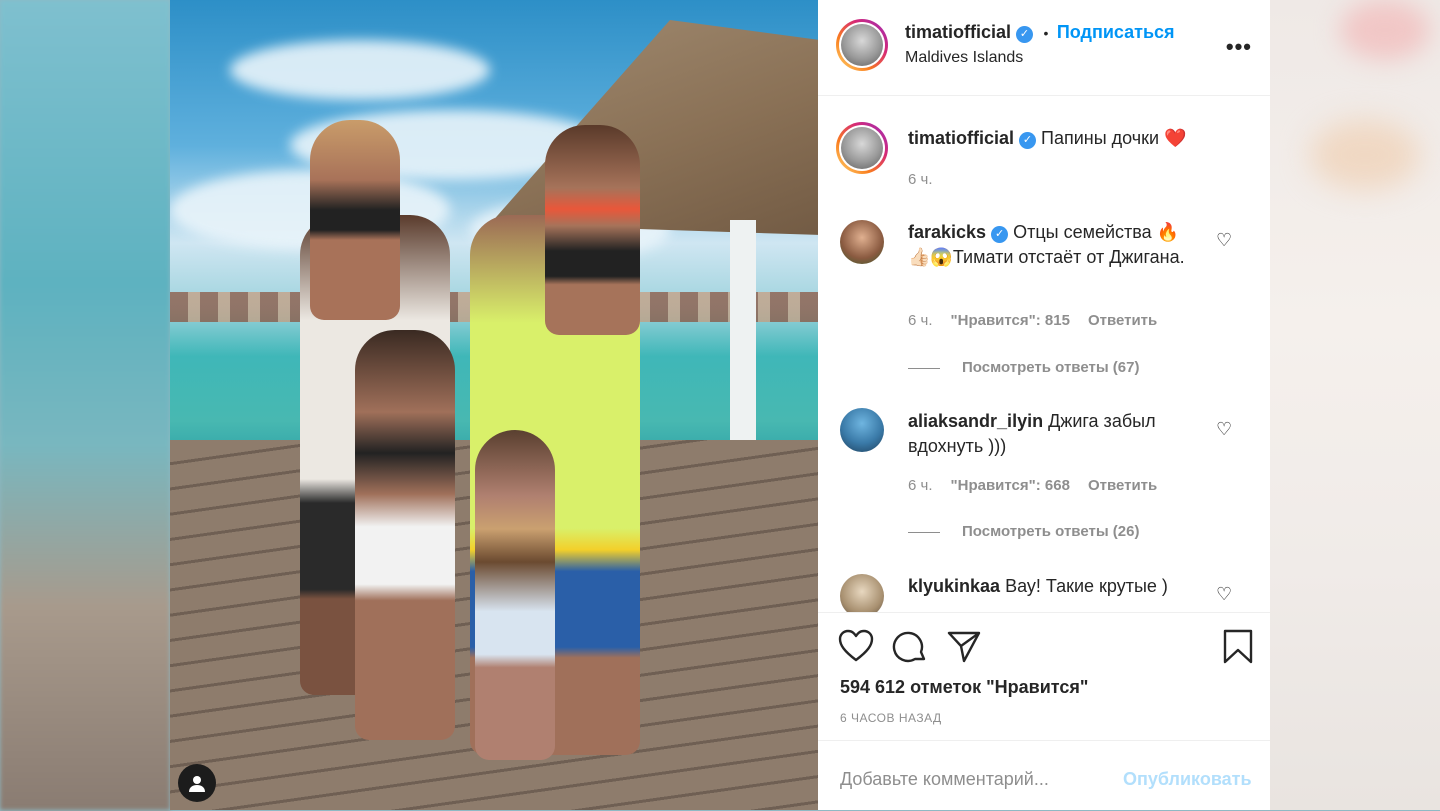 This screenshot has height=811, width=1440. What do you see at coordinates (1238, 649) in the screenshot?
I see `bookmark-icon` at bounding box center [1238, 649].